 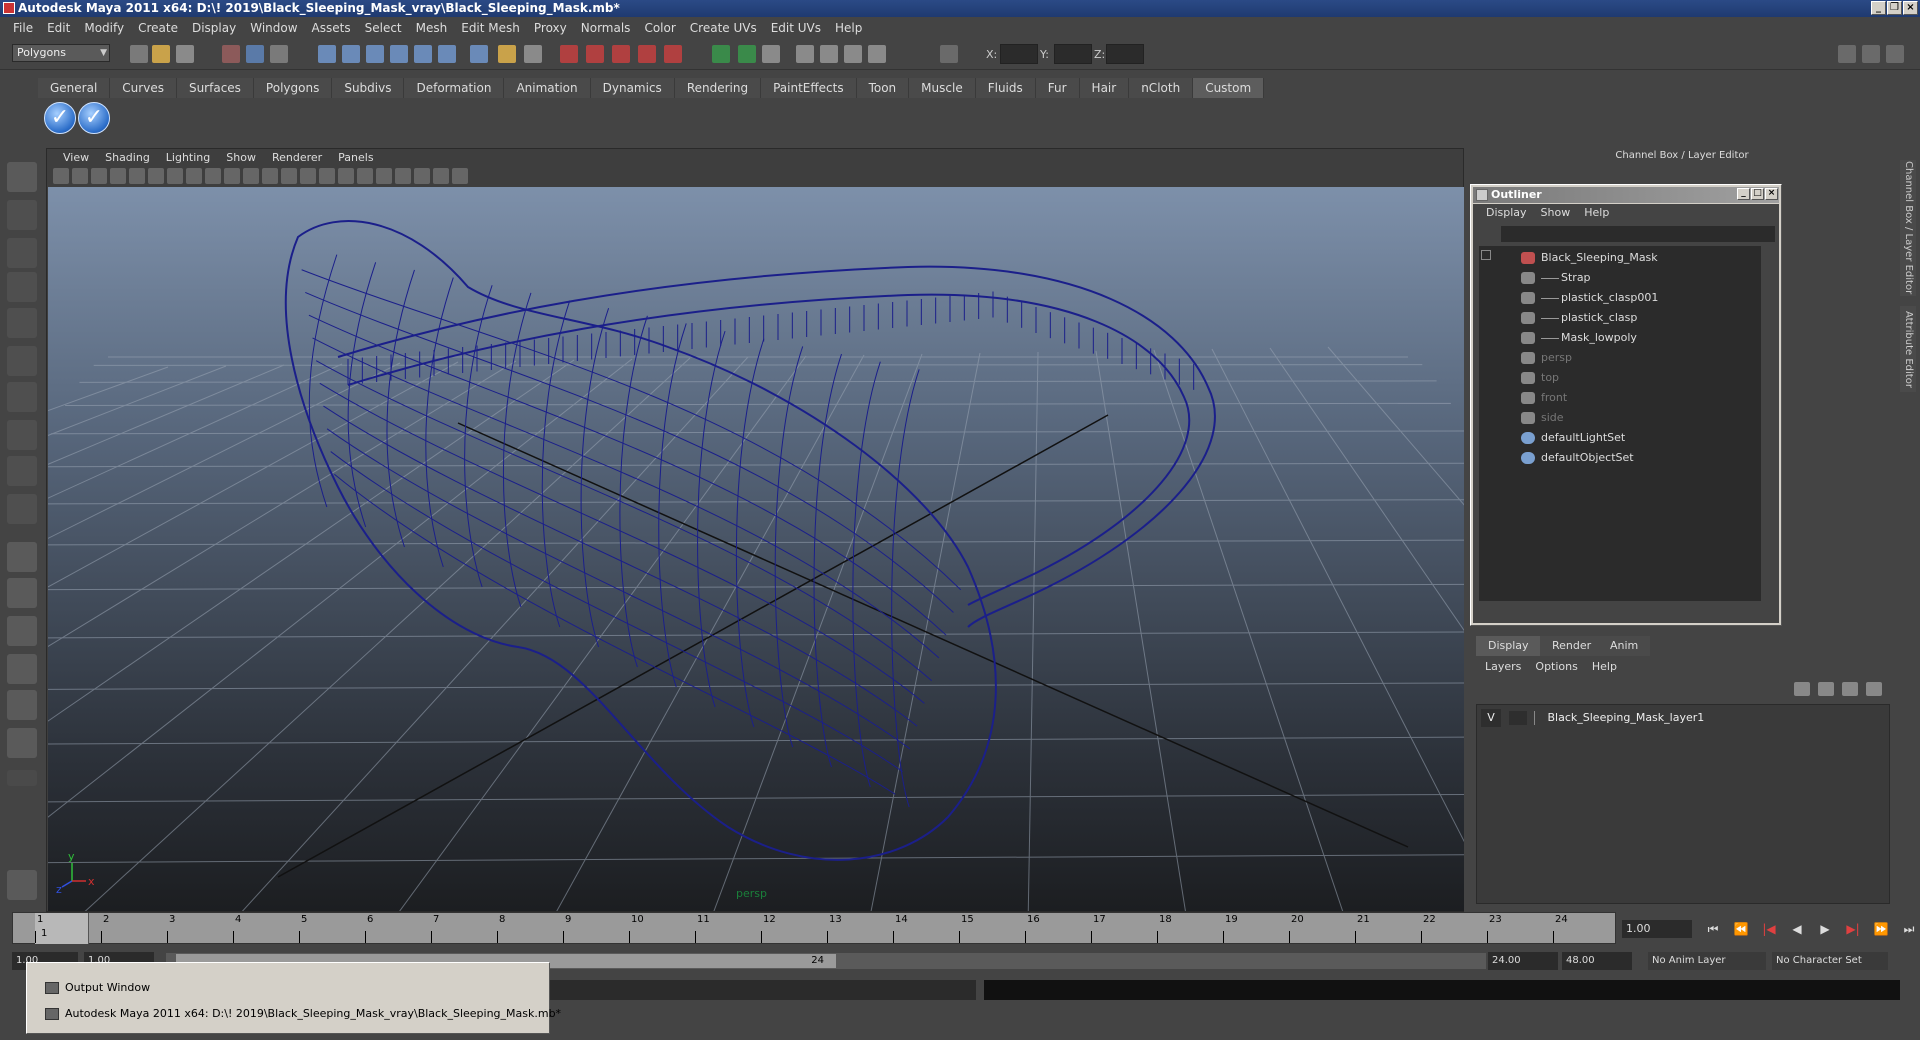 I want to click on restore-button: ❐, so click(x=1894, y=8).